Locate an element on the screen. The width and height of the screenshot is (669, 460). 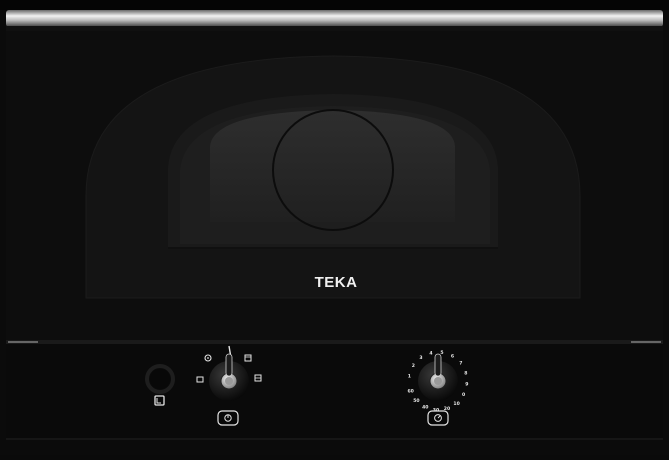
timer-scale-label: 10 is located at coordinates (456, 404).